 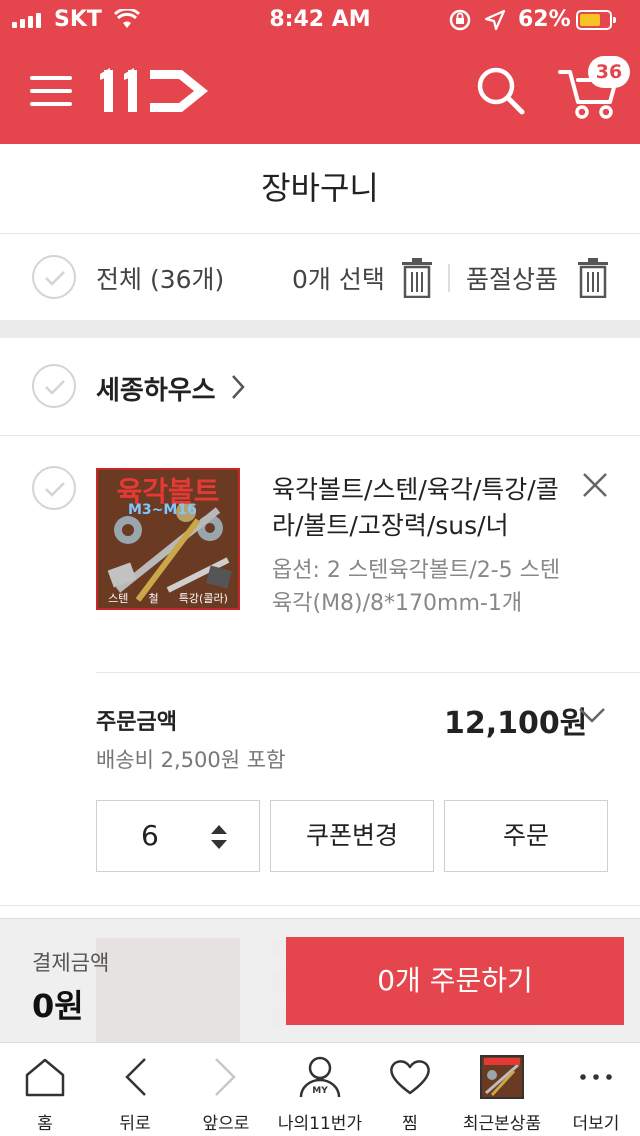 I want to click on thumbnail-tag: 스텐, so click(x=118, y=598).